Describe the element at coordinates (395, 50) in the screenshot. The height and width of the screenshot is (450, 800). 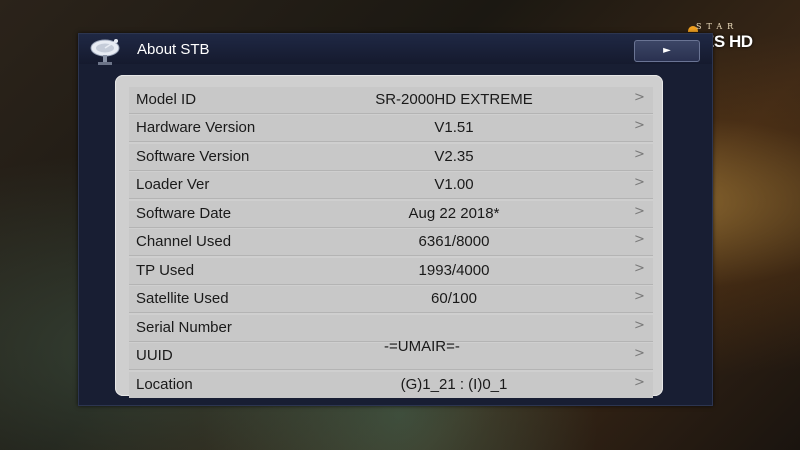
I see `title-bar: About STB ►` at that location.